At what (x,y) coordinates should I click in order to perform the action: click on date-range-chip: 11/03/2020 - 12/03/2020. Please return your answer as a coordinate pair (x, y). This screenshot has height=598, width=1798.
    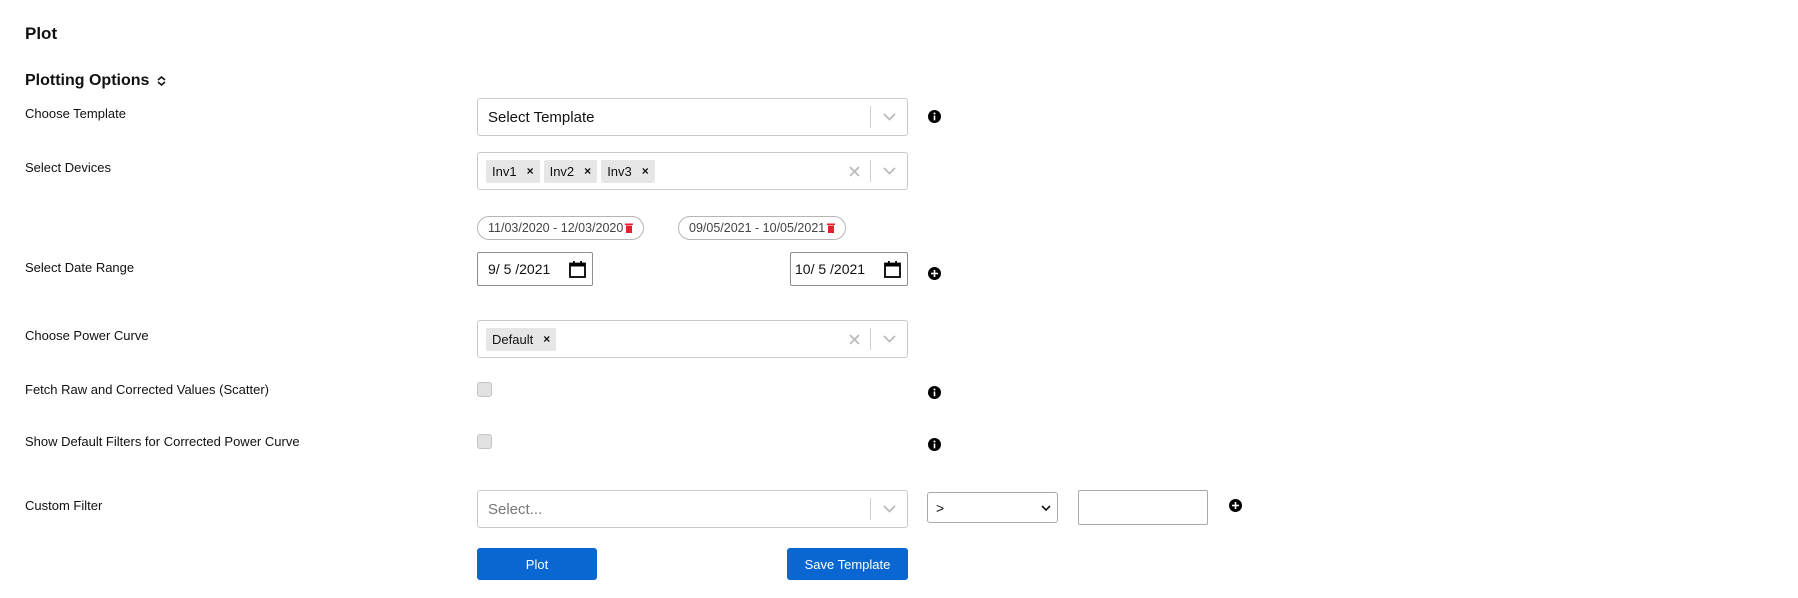
    Looking at the image, I should click on (561, 228).